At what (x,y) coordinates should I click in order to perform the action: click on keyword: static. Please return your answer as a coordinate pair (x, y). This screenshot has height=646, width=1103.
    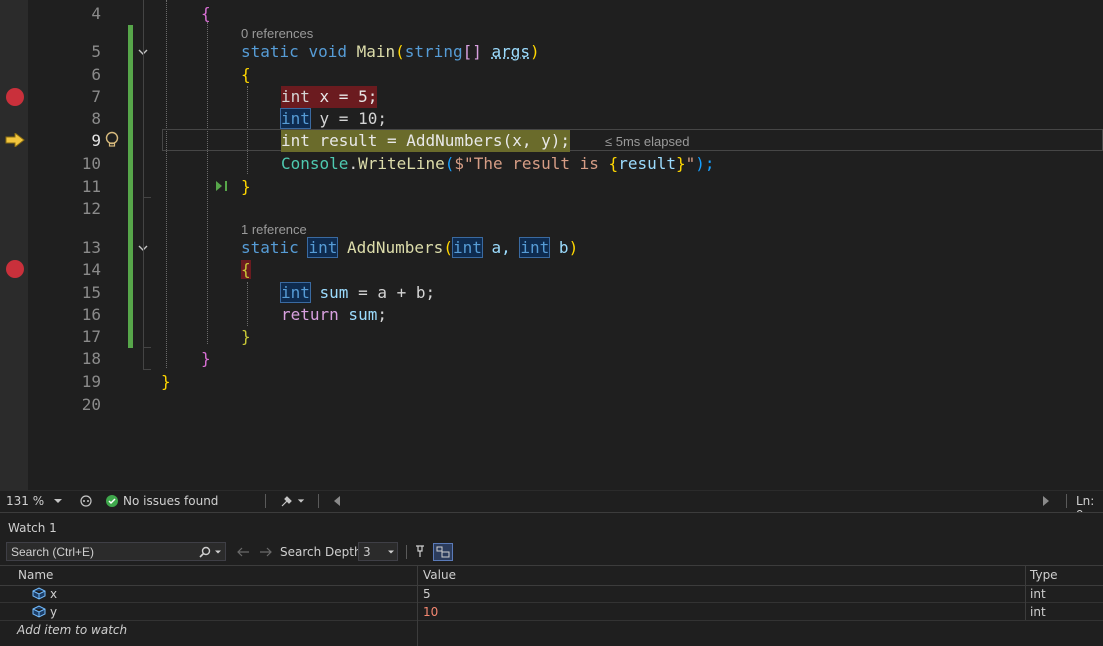
    Looking at the image, I should click on (270, 247).